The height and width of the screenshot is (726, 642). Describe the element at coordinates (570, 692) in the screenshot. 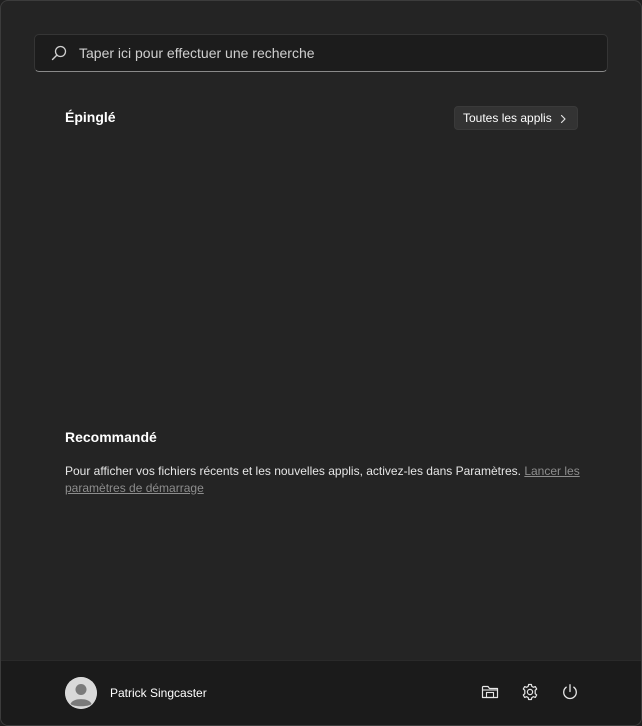

I see `power-icon` at that location.